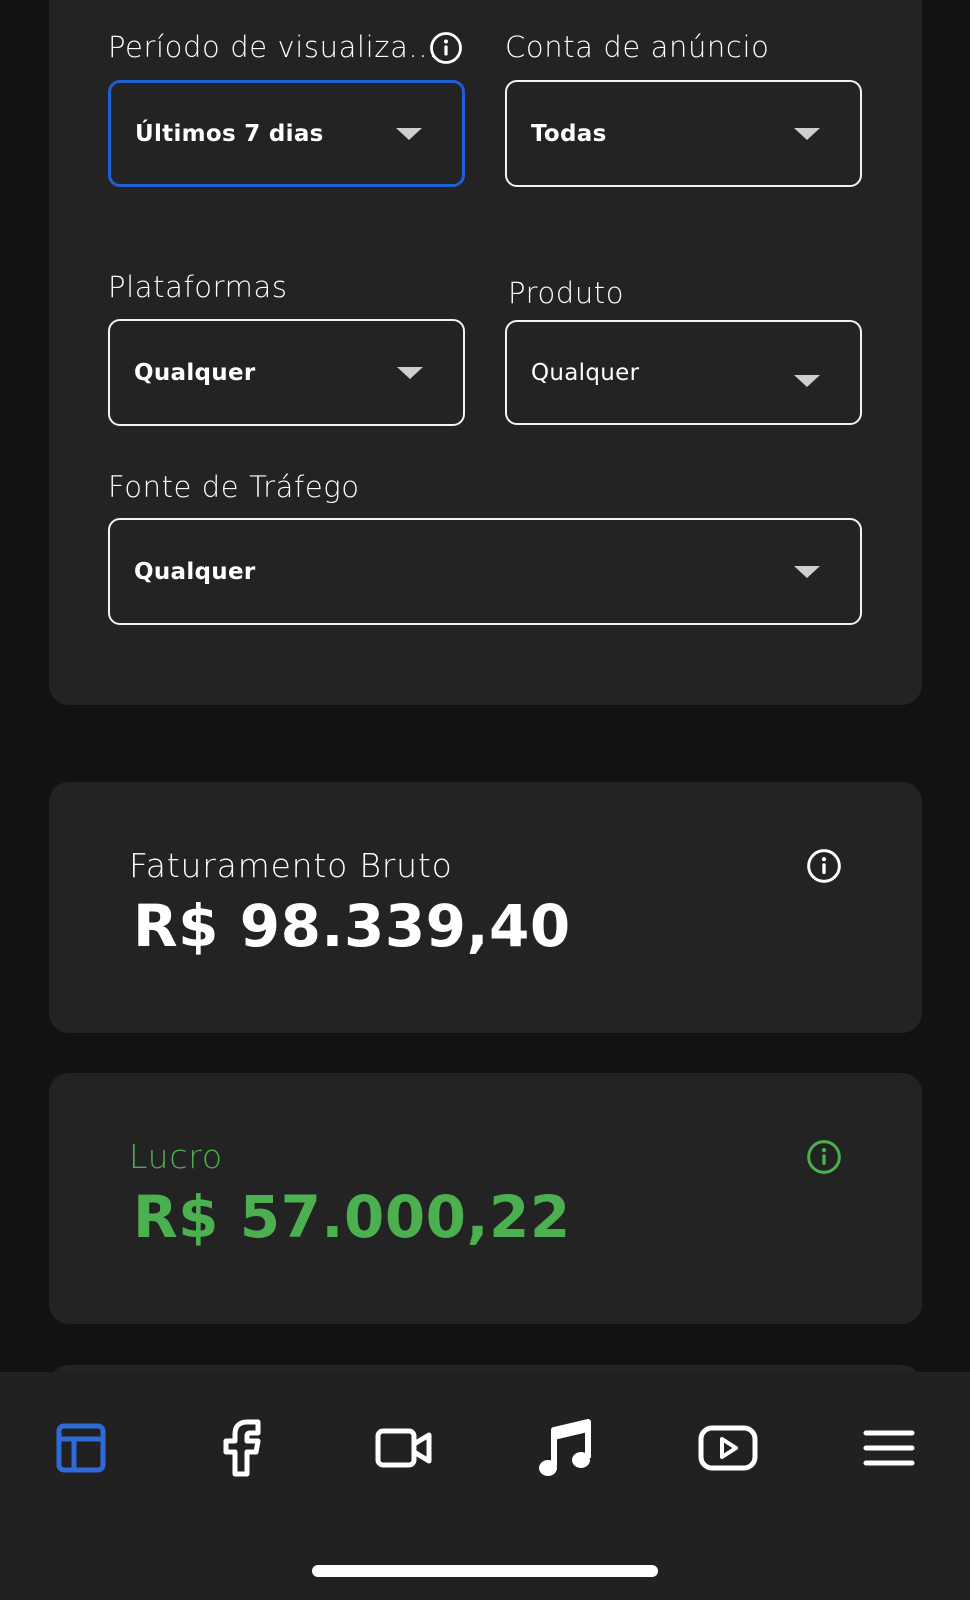  Describe the element at coordinates (198, 287) in the screenshot. I see `platforms-label: Plataformas` at that location.